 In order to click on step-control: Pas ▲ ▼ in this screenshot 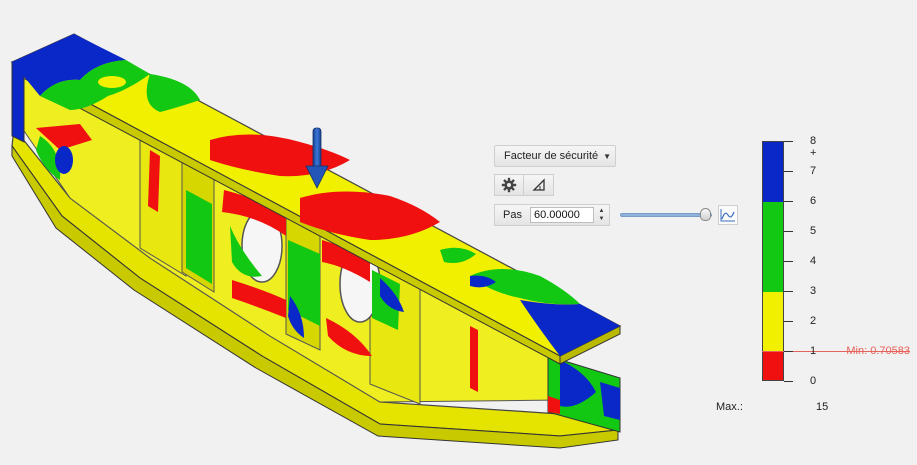, I will do `click(616, 215)`.